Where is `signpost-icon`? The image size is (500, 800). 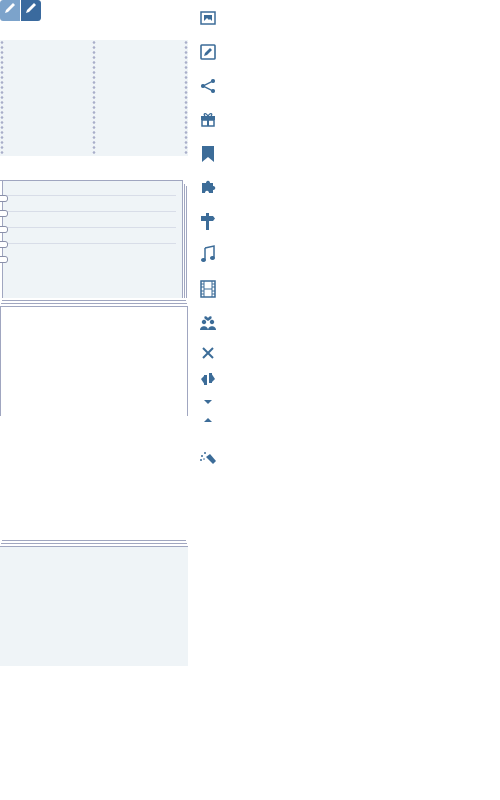
signpost-icon is located at coordinates (208, 222).